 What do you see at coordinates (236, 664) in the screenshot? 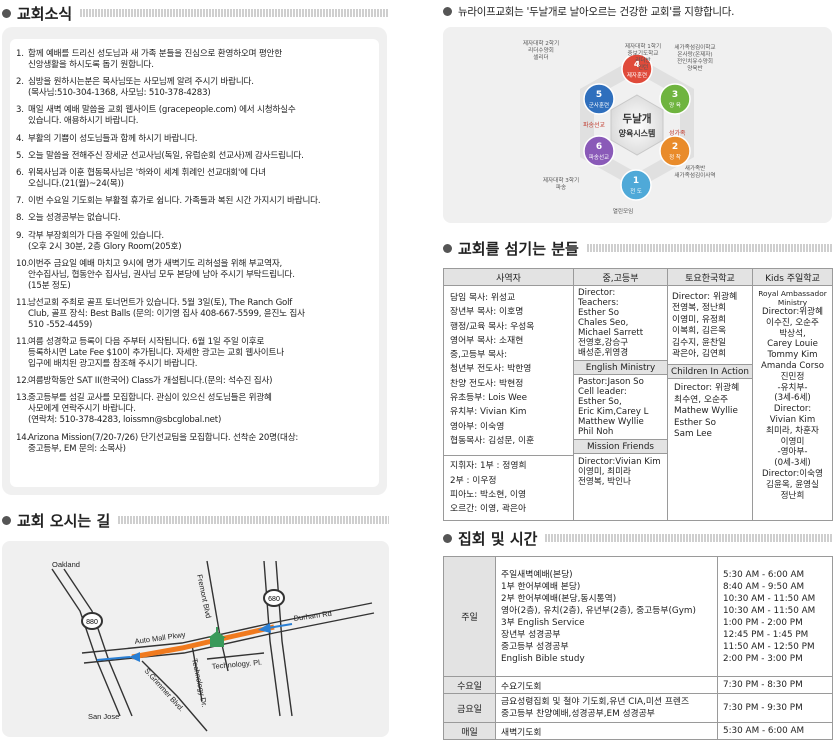
I see `label-technology-pl: Technology. Pl.` at bounding box center [236, 664].